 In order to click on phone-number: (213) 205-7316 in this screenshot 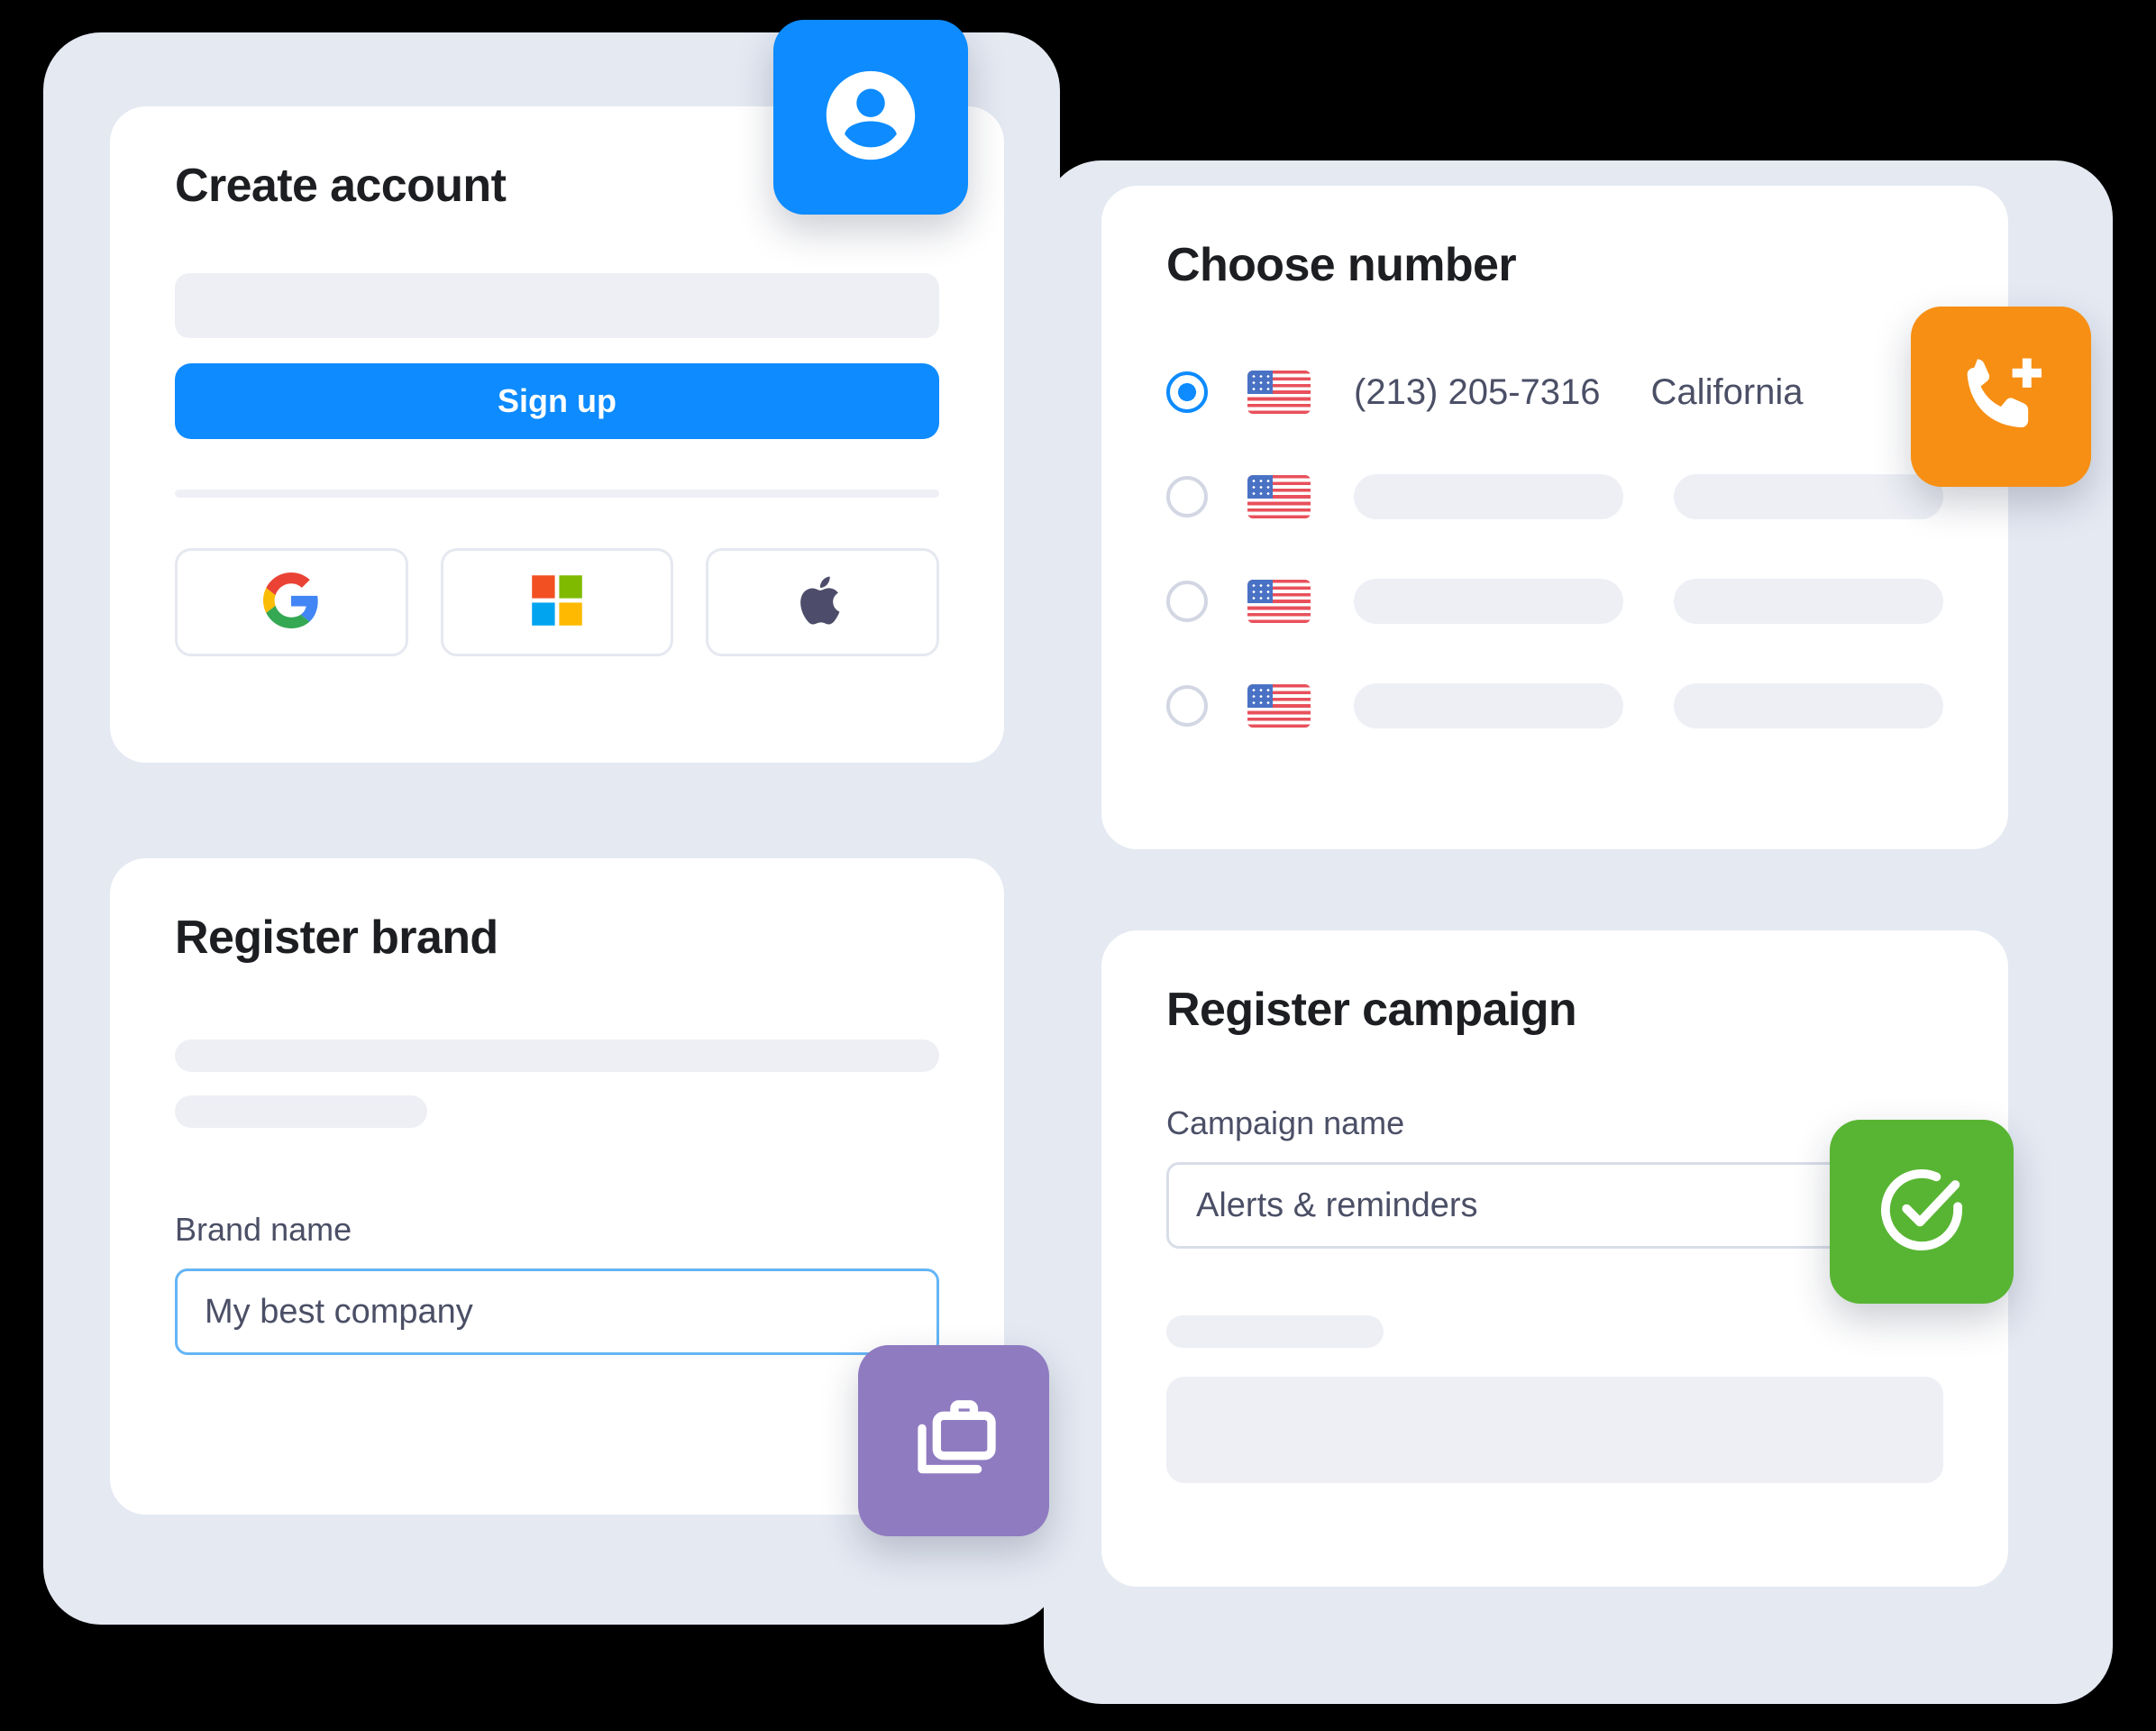, I will do `click(1477, 391)`.